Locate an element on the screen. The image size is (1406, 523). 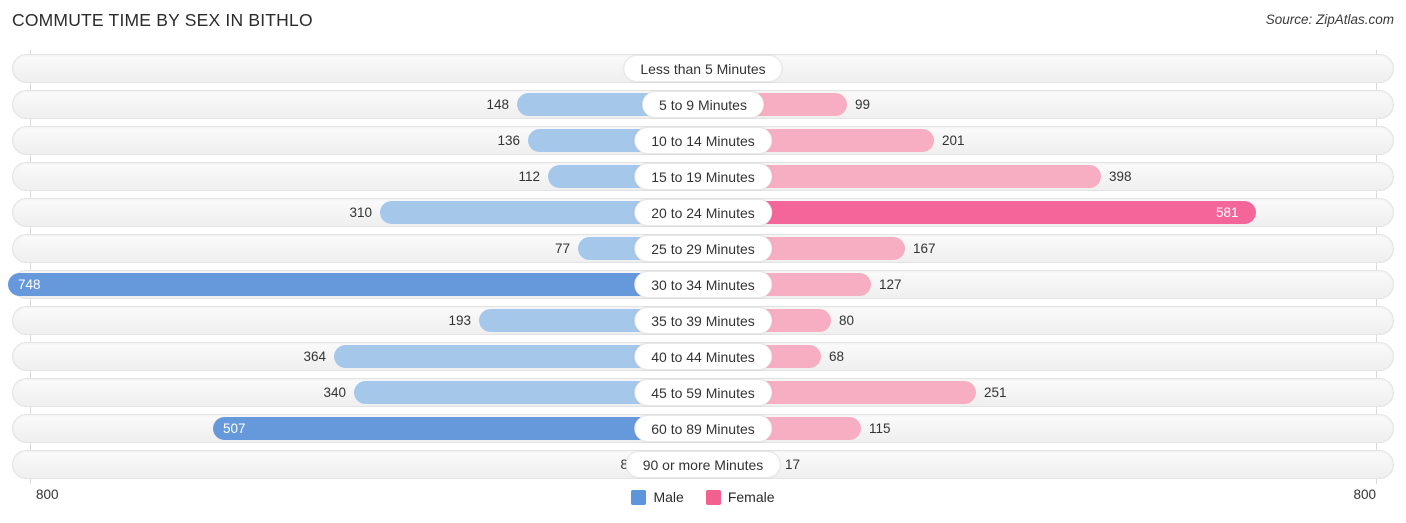
legend-label-male: Male is located at coordinates (668, 497).